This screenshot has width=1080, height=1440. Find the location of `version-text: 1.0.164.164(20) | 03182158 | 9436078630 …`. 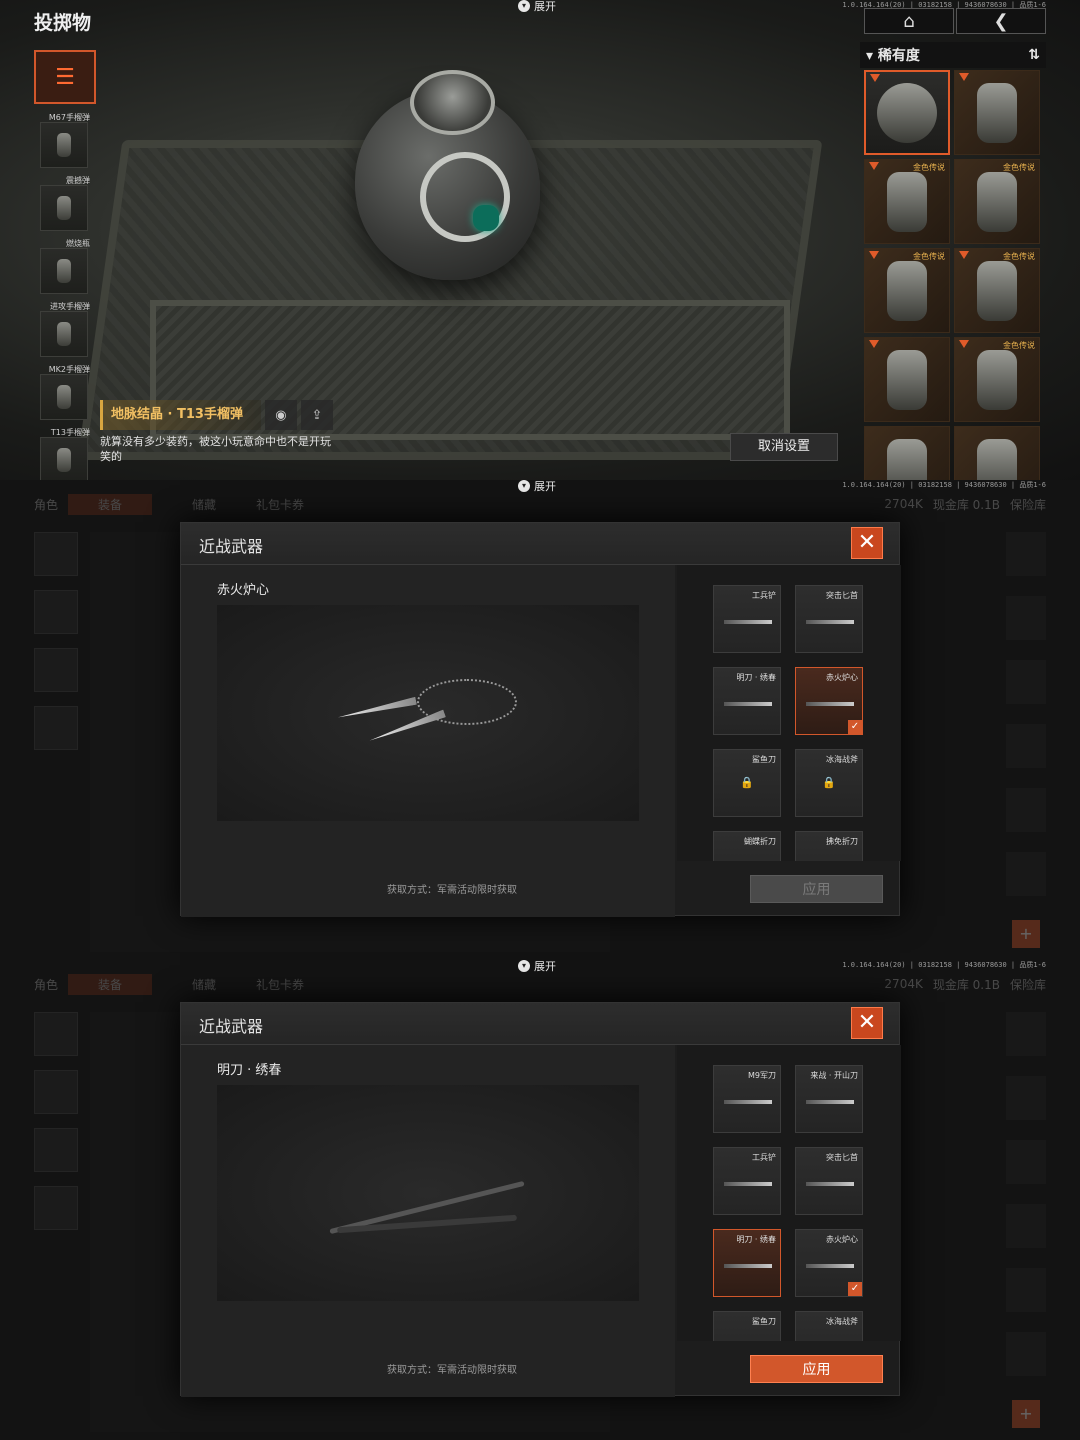

version-text: 1.0.164.164(20) | 03182158 | 9436078630 … is located at coordinates (944, 965).